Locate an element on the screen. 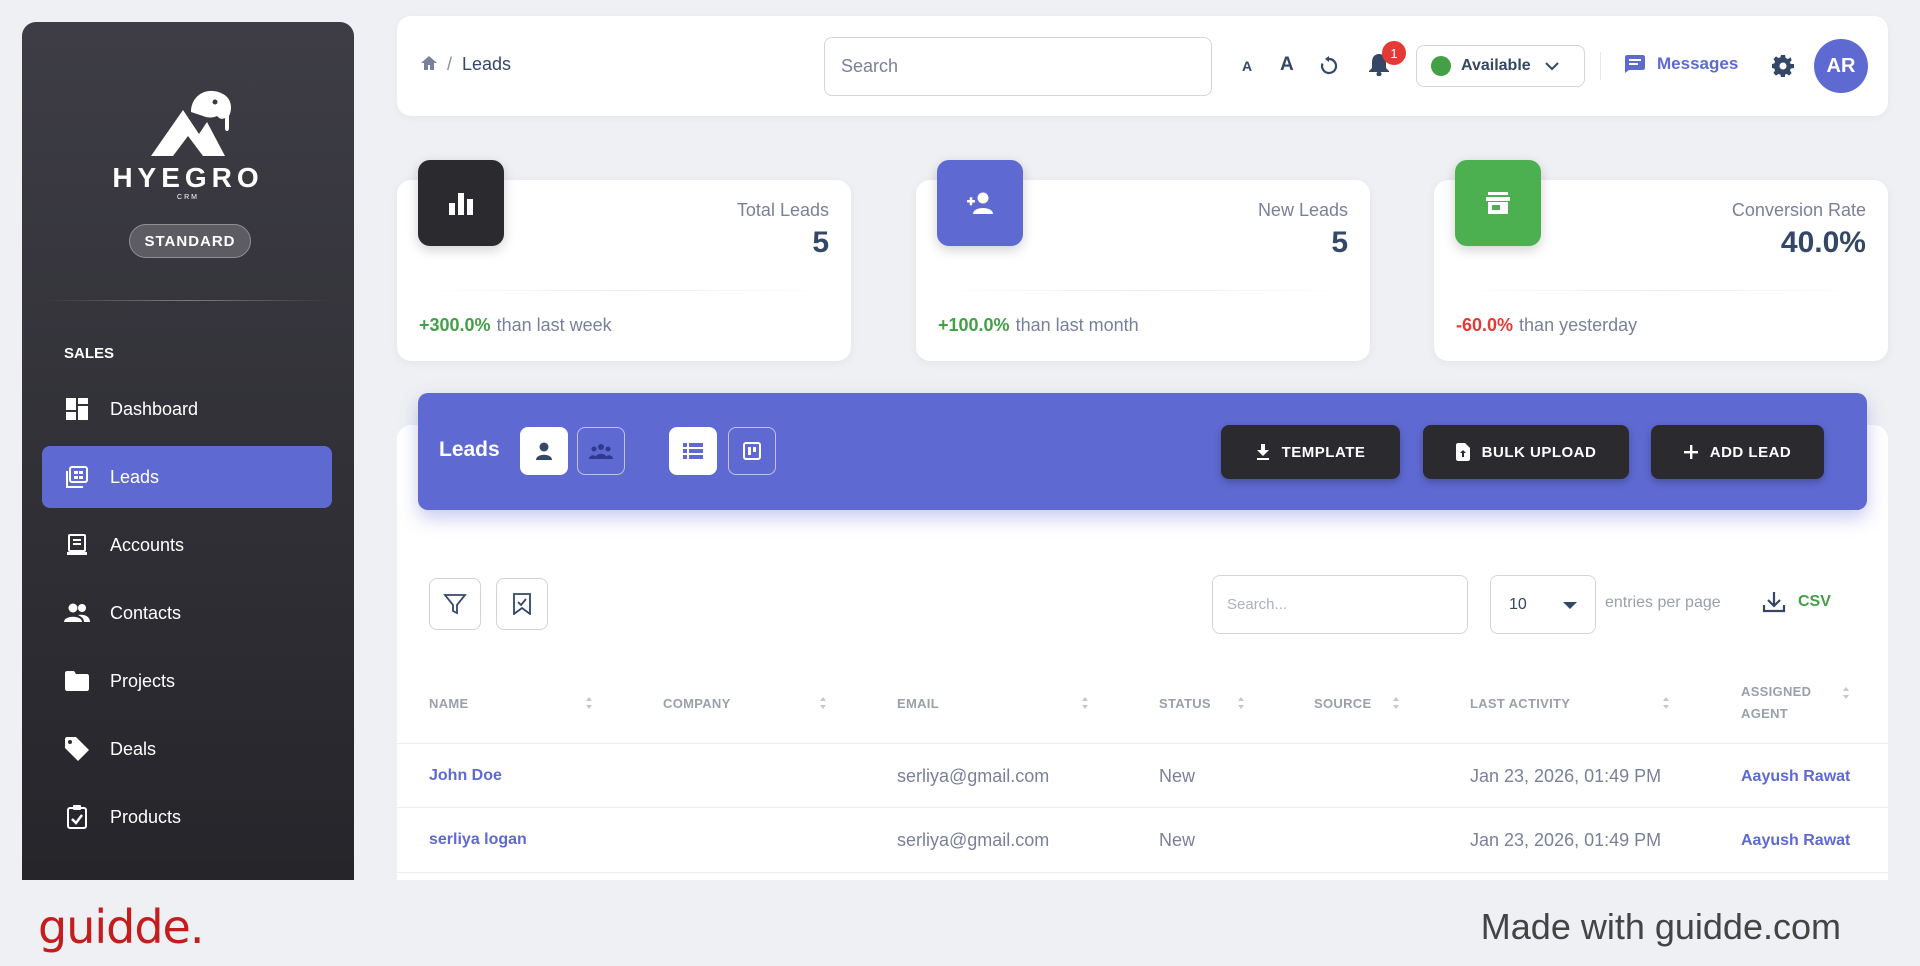  column-header-email: EMAIL is located at coordinates (918, 704).